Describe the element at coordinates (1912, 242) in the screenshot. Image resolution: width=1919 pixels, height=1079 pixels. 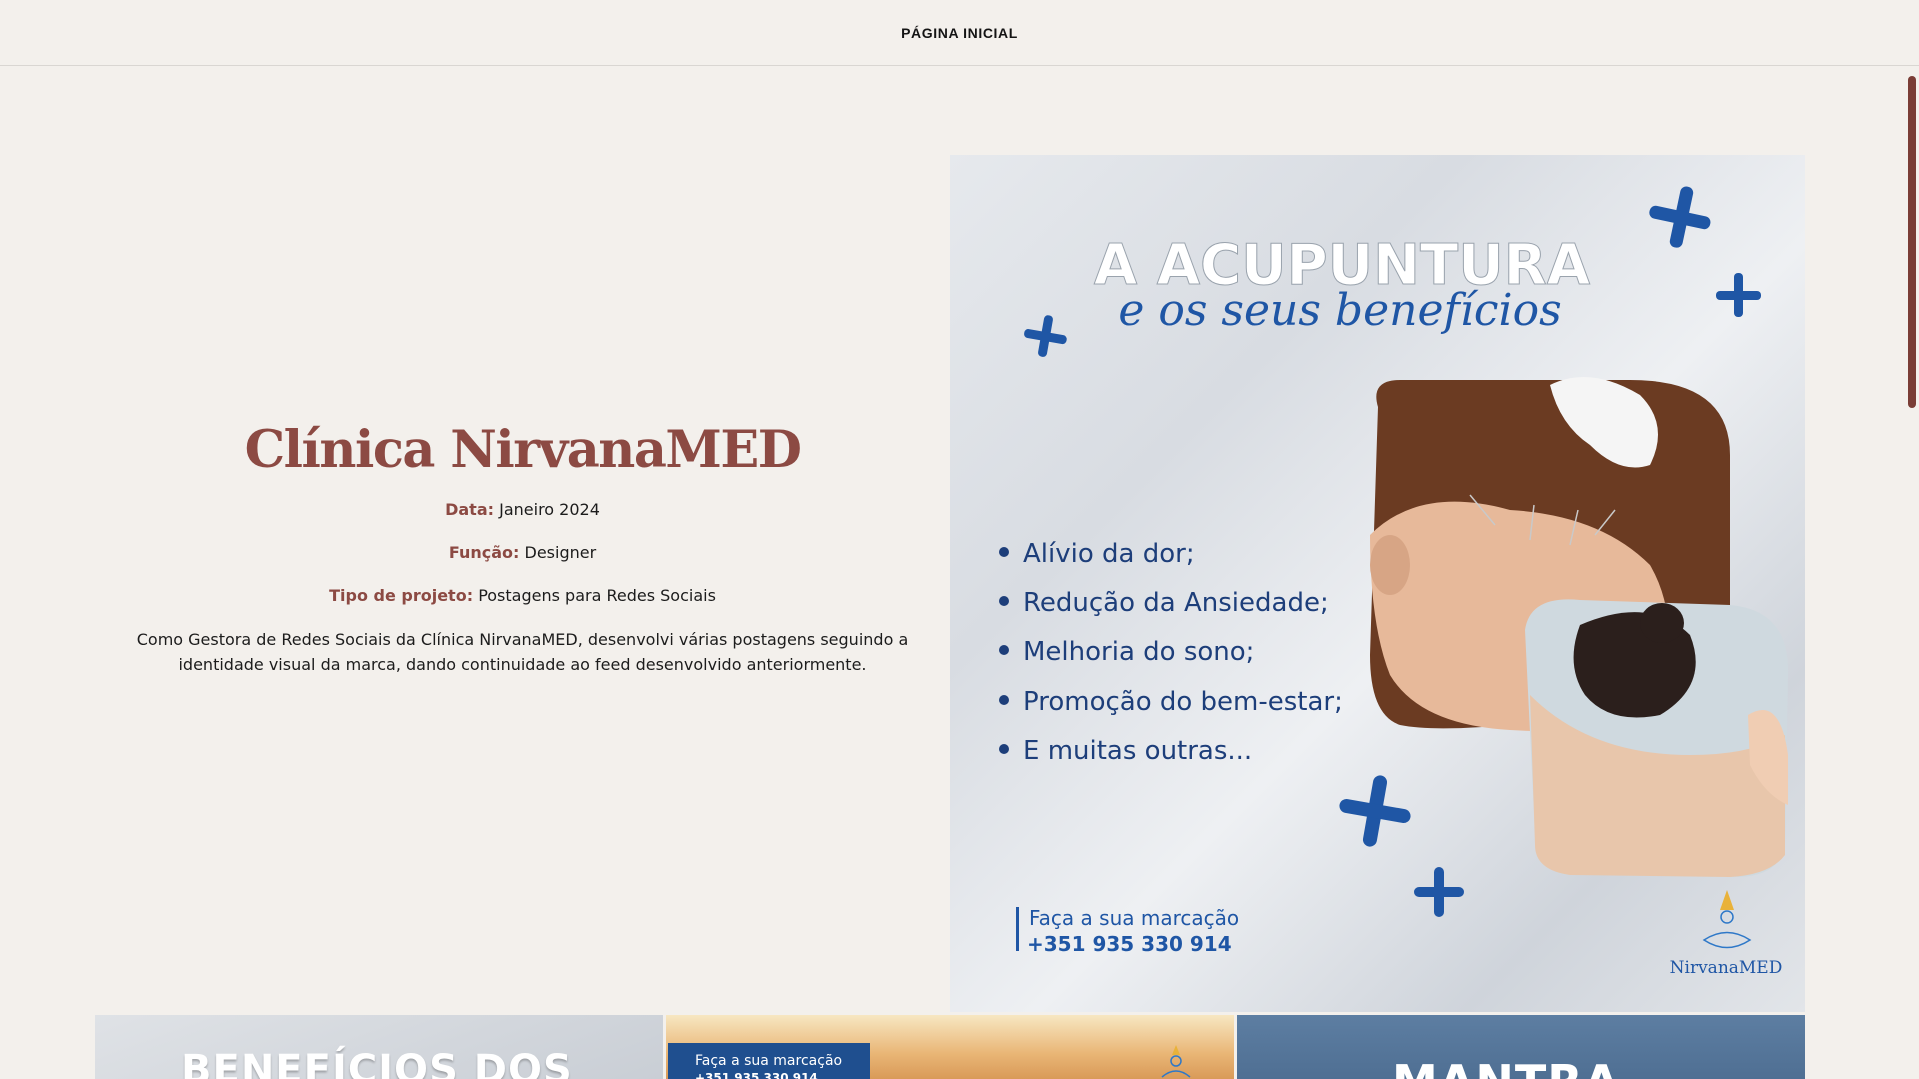
I see `scrollbar-thumb` at that location.